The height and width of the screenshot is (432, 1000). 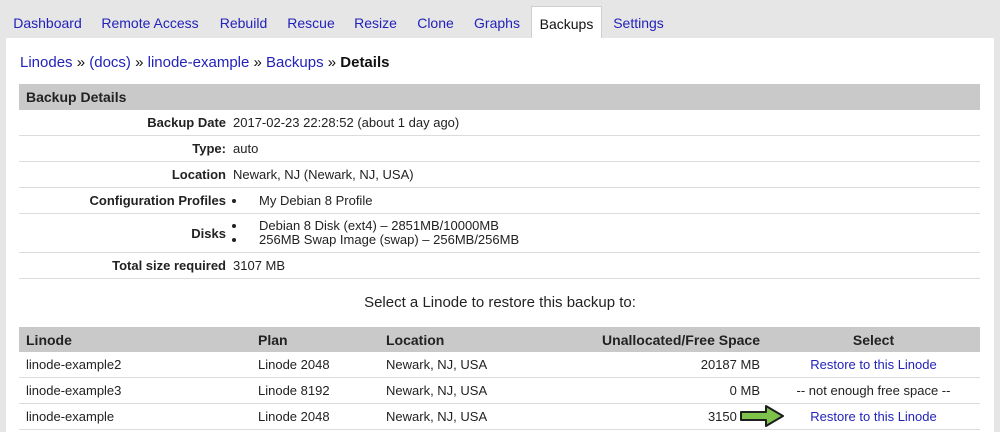 I want to click on location-label: Location, so click(x=126, y=174).